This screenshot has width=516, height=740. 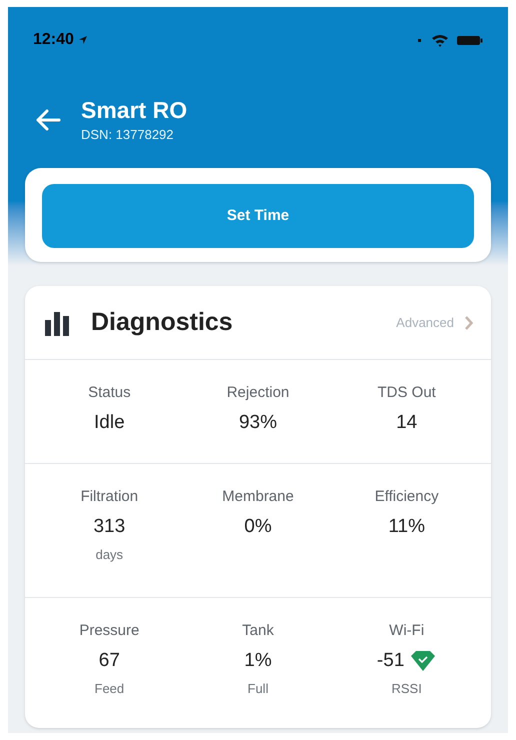 I want to click on battery-icon, so click(x=470, y=40).